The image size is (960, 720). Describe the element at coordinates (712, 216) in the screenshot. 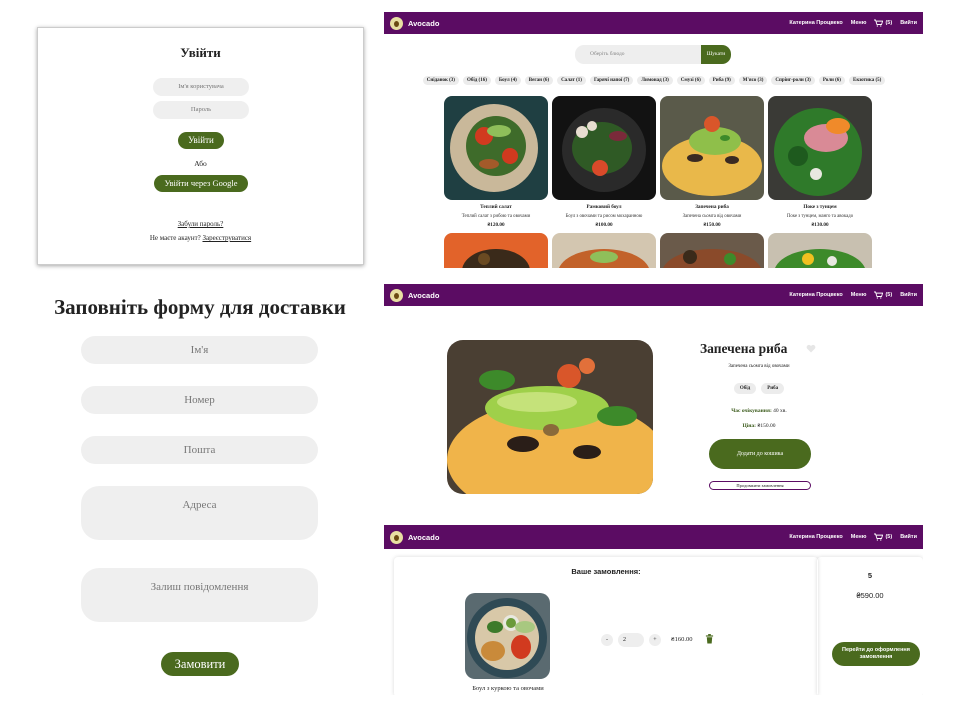

I see `card-desc: Запечена сьомга від овочами` at that location.